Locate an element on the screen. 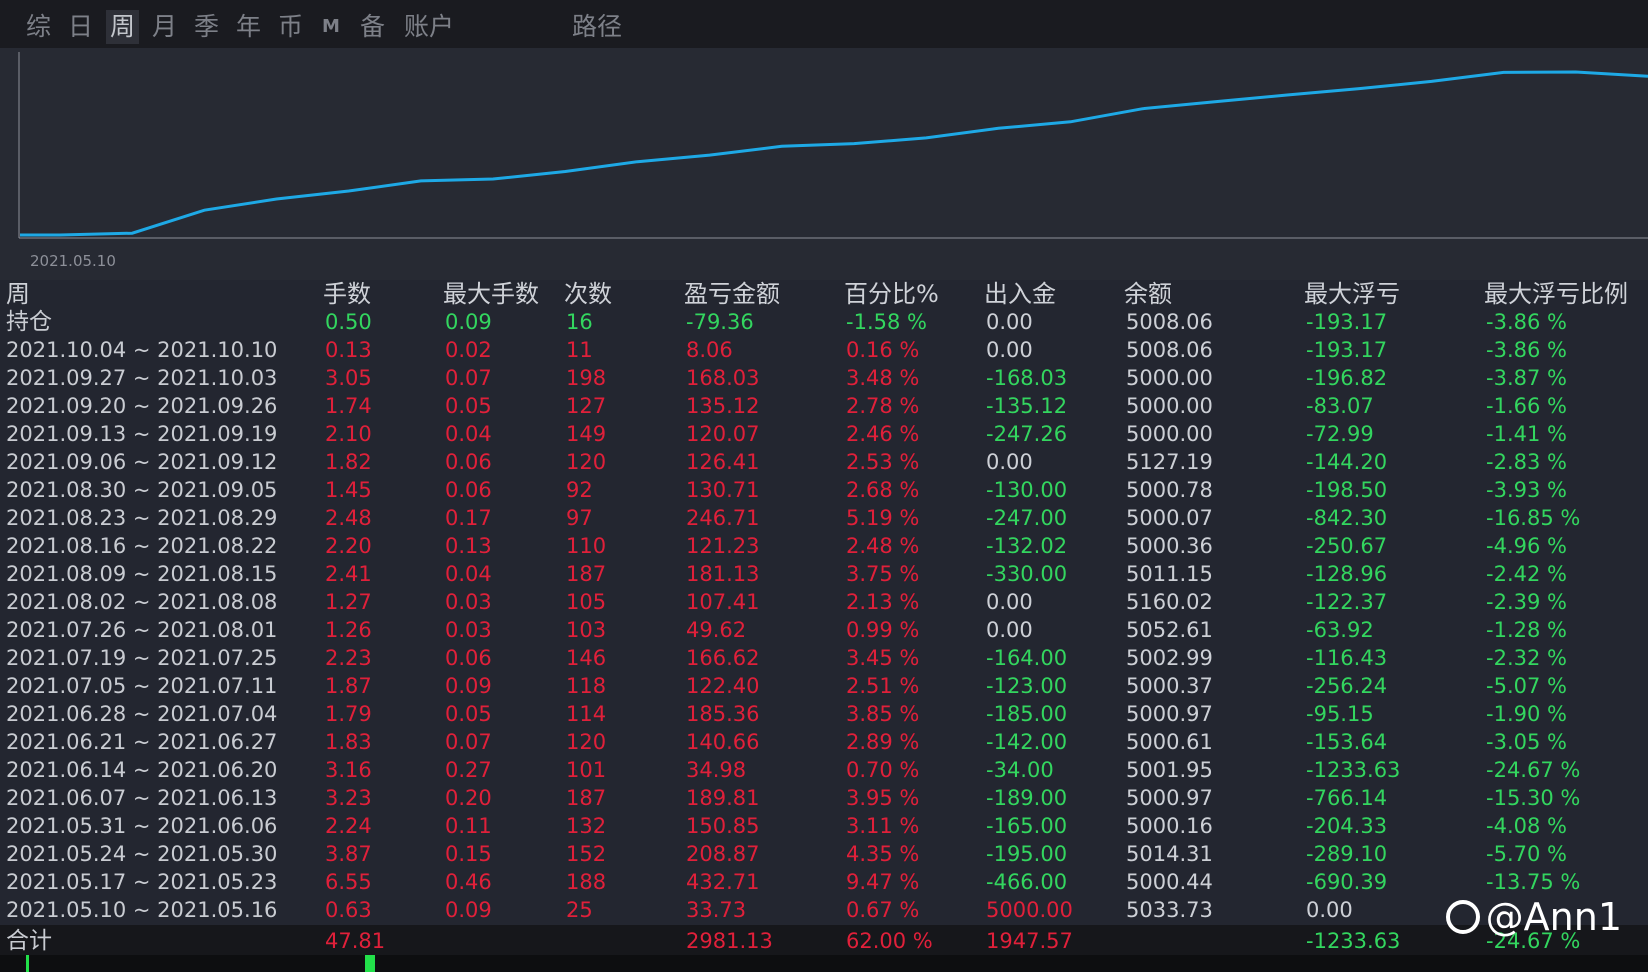  header-pct: 百分比% is located at coordinates (891, 294).